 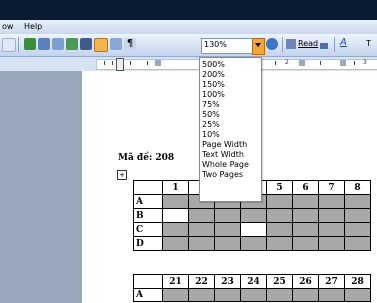 I want to click on table-header-cell: 23, so click(x=227, y=281).